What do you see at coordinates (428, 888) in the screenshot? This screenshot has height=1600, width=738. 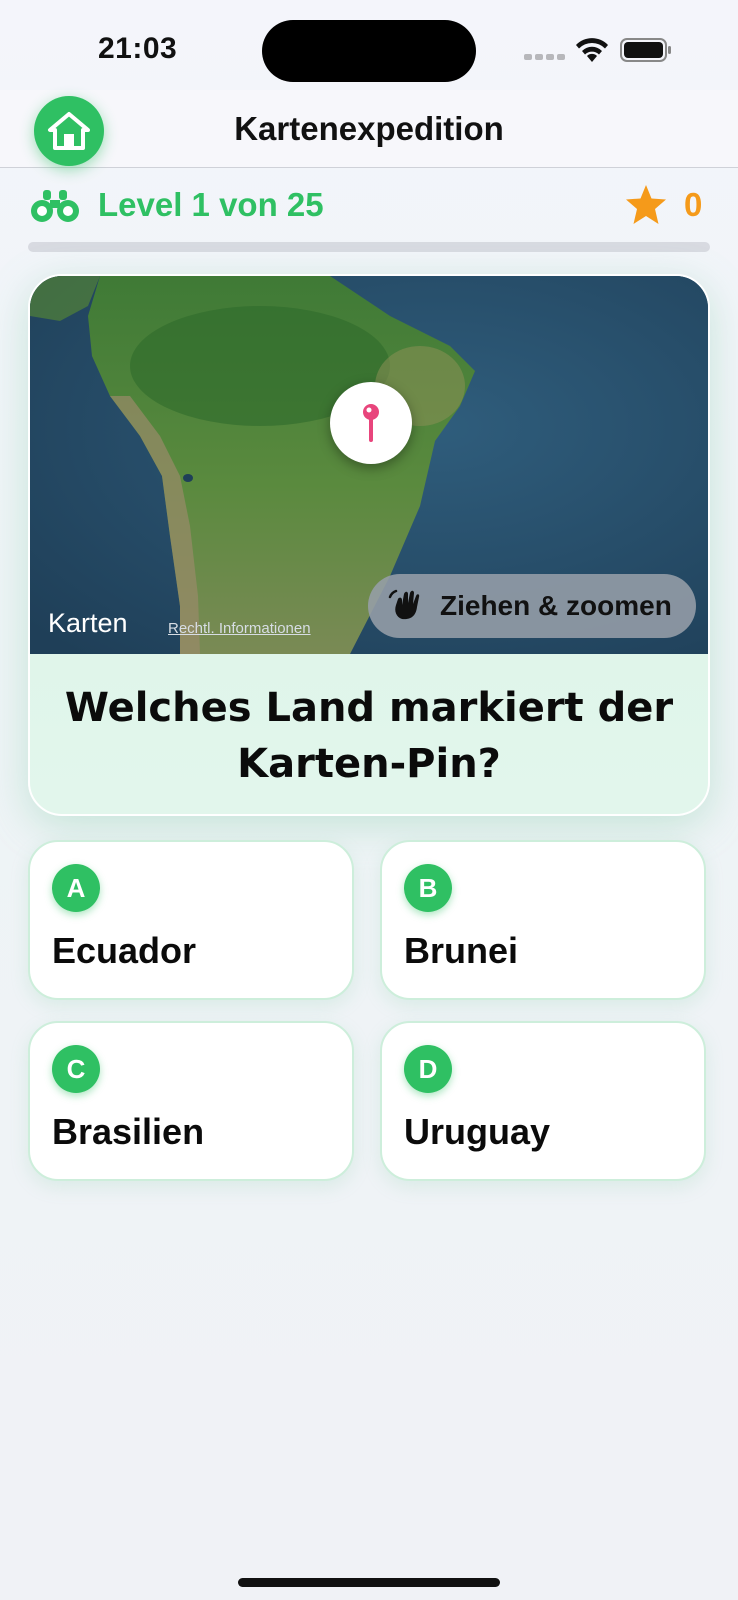 I see `answer-letter-badge: B` at bounding box center [428, 888].